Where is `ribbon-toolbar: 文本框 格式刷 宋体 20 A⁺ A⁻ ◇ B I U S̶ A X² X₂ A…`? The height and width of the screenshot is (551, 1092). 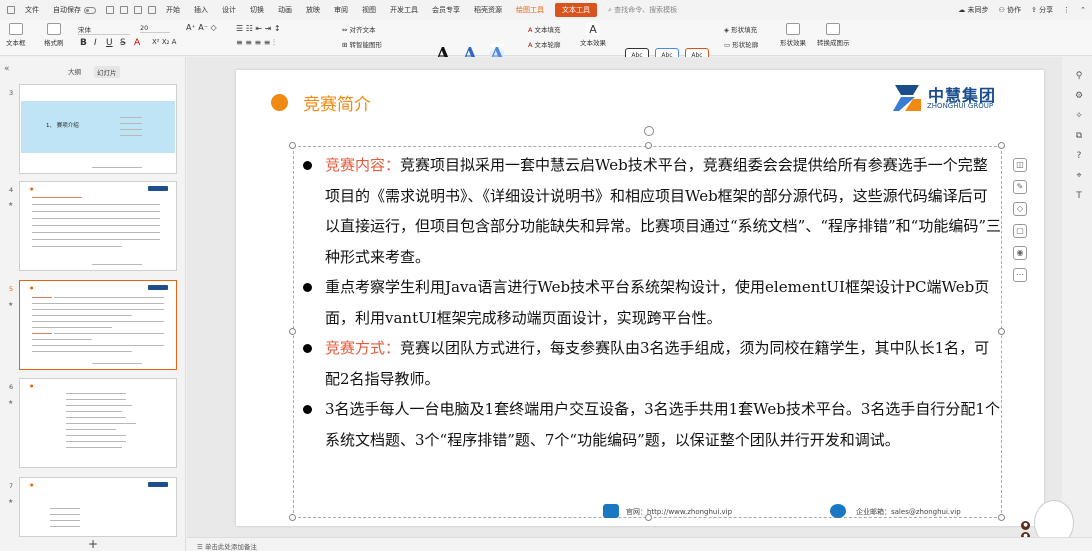 ribbon-toolbar: 文本框 格式刷 宋体 20 A⁺ A⁻ ◇ B I U S̶ A X² X₂ A… is located at coordinates (546, 42).